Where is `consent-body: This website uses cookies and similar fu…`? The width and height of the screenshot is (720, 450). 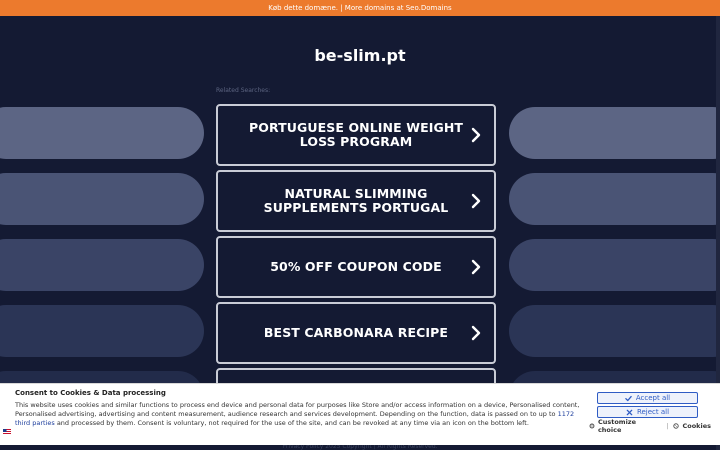 consent-body: This website uses cookies and similar fu… is located at coordinates (301, 414).